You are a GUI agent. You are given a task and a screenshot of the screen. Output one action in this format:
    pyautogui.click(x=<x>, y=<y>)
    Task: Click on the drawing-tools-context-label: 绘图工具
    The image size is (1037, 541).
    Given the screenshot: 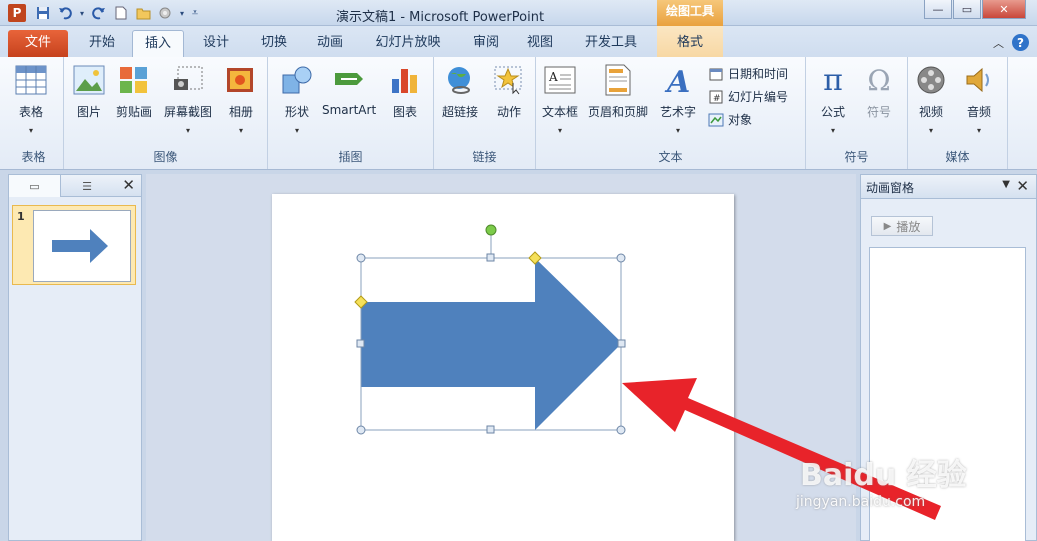 What is the action you would take?
    pyautogui.click(x=690, y=13)
    